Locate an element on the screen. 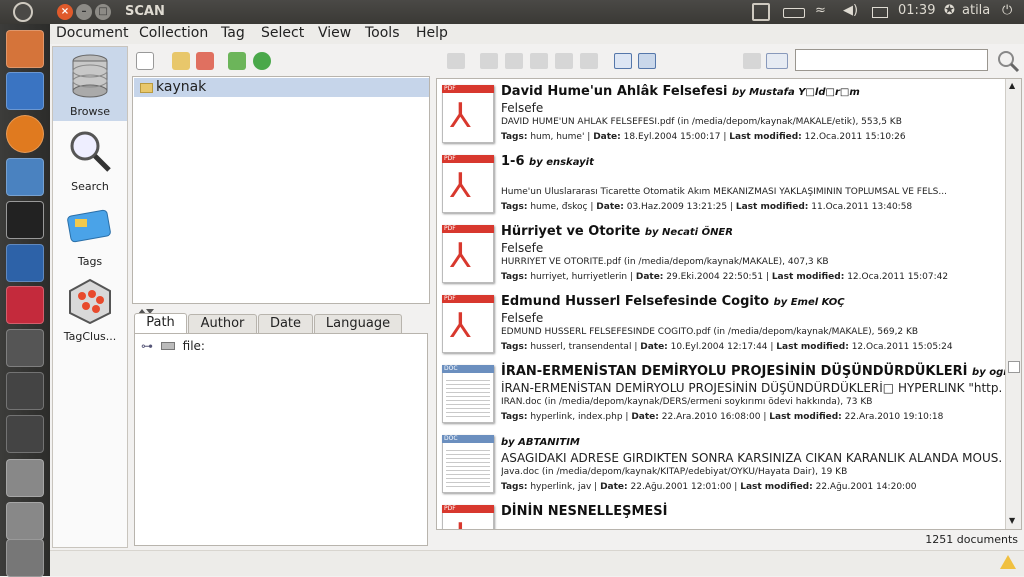 The image size is (1024, 577). path-facet-tree: ⊶ file: is located at coordinates (281, 439).